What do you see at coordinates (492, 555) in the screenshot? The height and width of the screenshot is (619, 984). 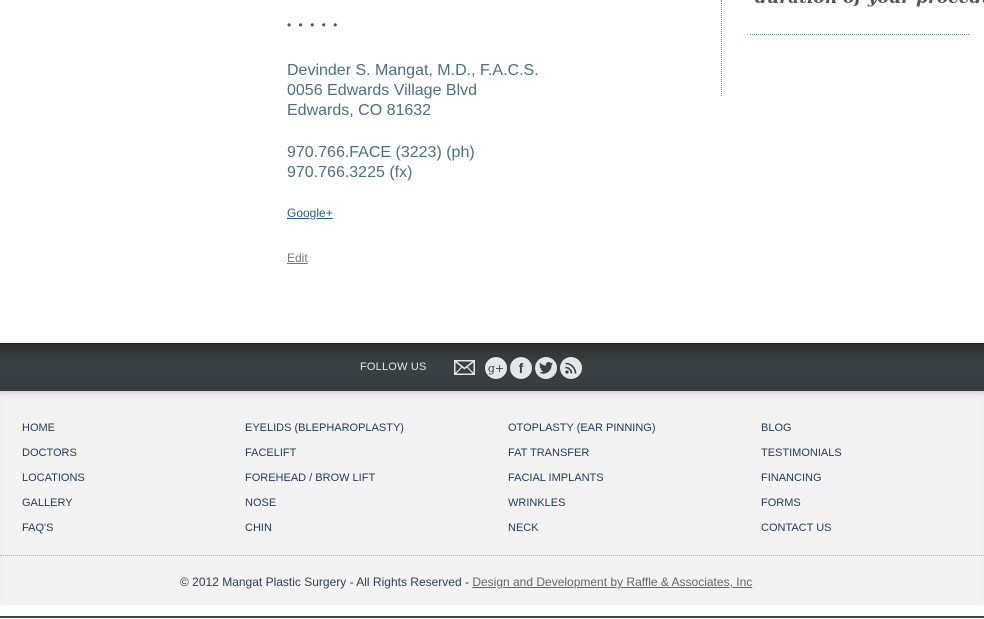 I see `footer-divider` at bounding box center [492, 555].